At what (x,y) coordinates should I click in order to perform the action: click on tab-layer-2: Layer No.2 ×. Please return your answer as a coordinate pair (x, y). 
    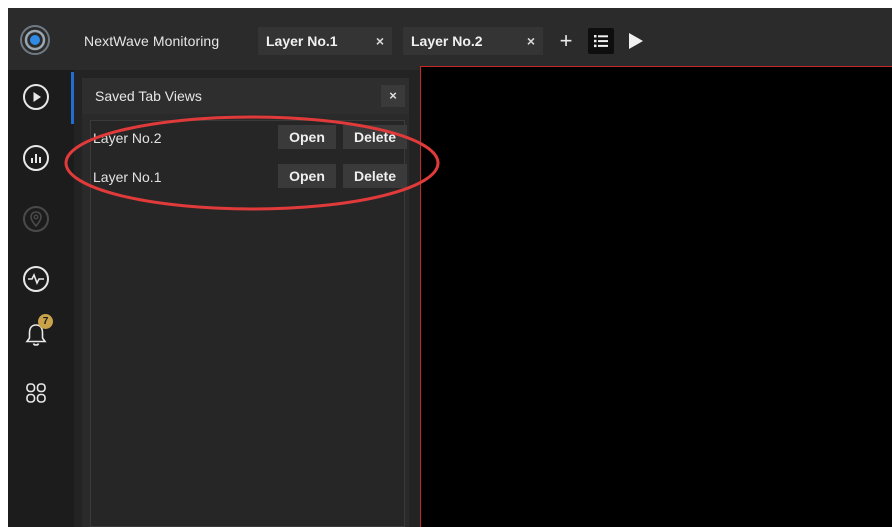
    Looking at the image, I should click on (473, 41).